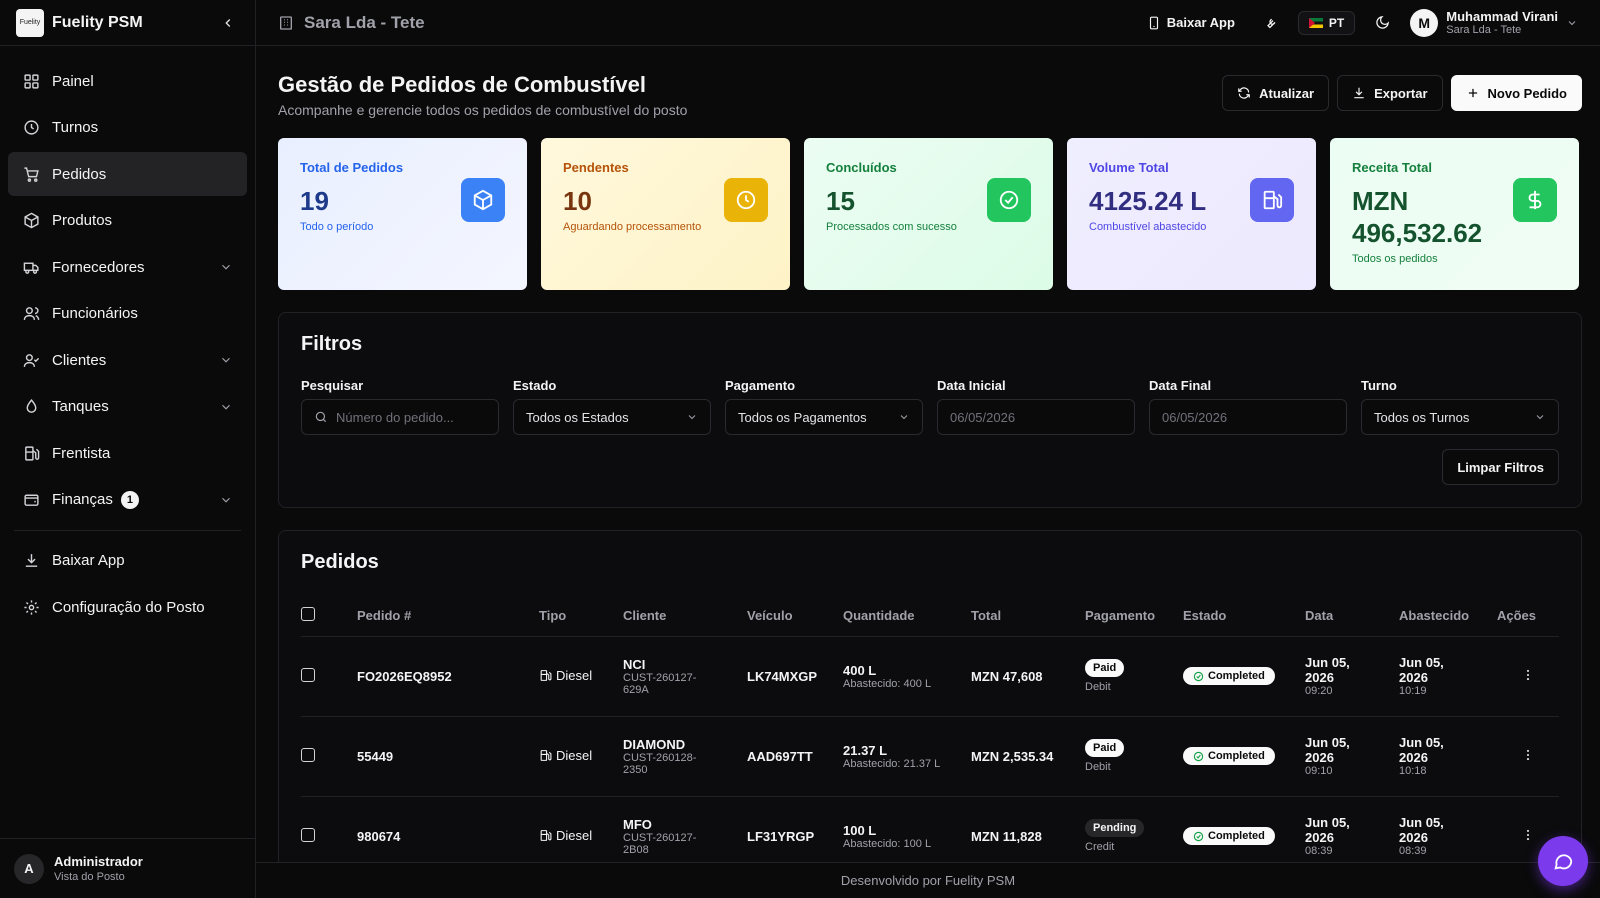 The image size is (1600, 898). Describe the element at coordinates (89, 877) in the screenshot. I see `user-role: Vista do Posto` at that location.